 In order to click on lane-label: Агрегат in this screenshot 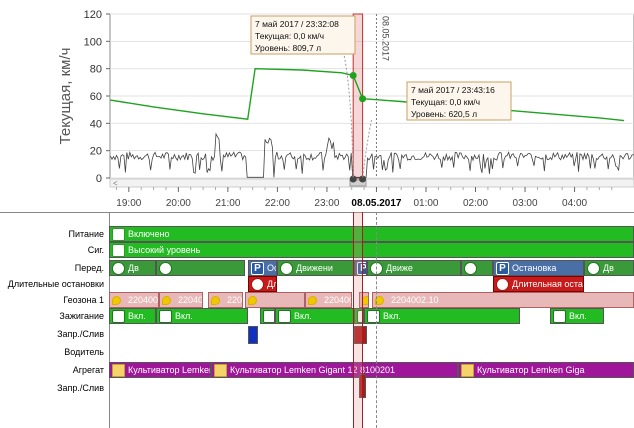, I will do `click(88, 370)`.